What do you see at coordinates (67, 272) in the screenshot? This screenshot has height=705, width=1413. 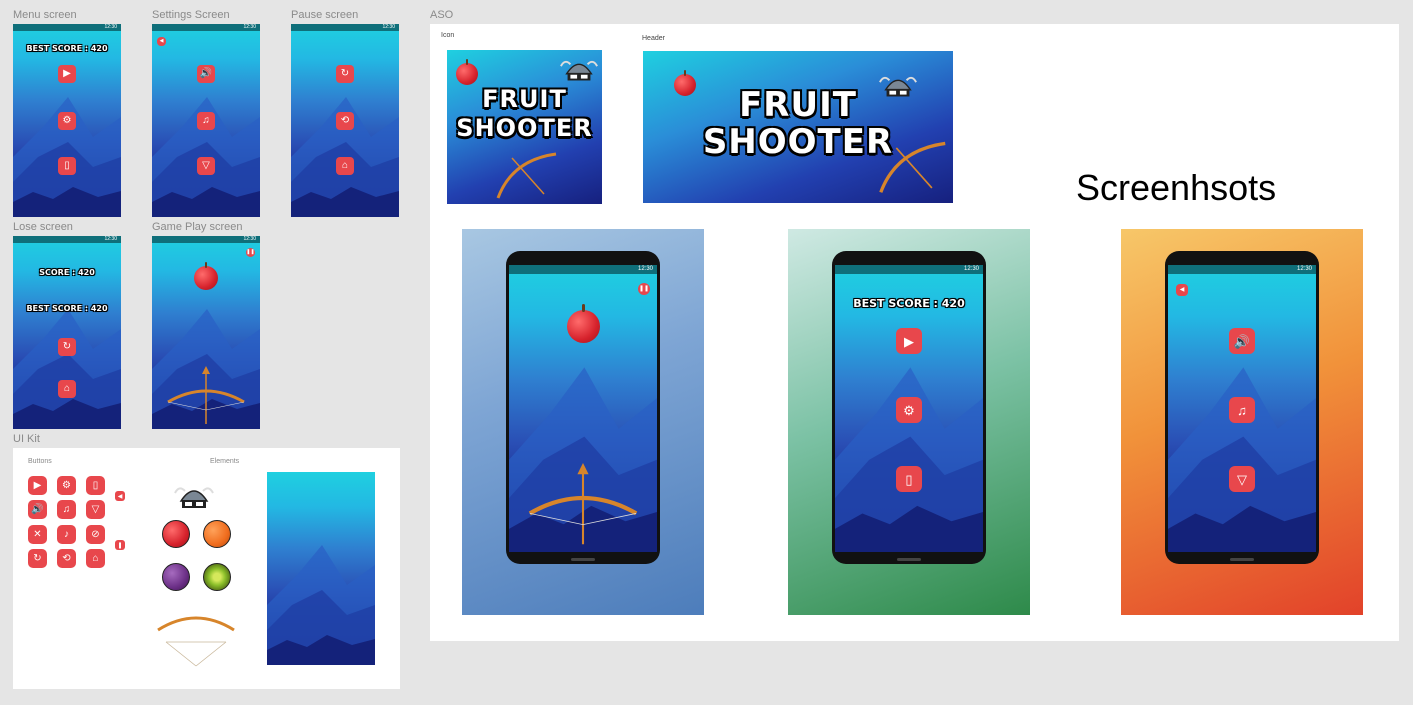 I see `score: SCORE : 420` at bounding box center [67, 272].